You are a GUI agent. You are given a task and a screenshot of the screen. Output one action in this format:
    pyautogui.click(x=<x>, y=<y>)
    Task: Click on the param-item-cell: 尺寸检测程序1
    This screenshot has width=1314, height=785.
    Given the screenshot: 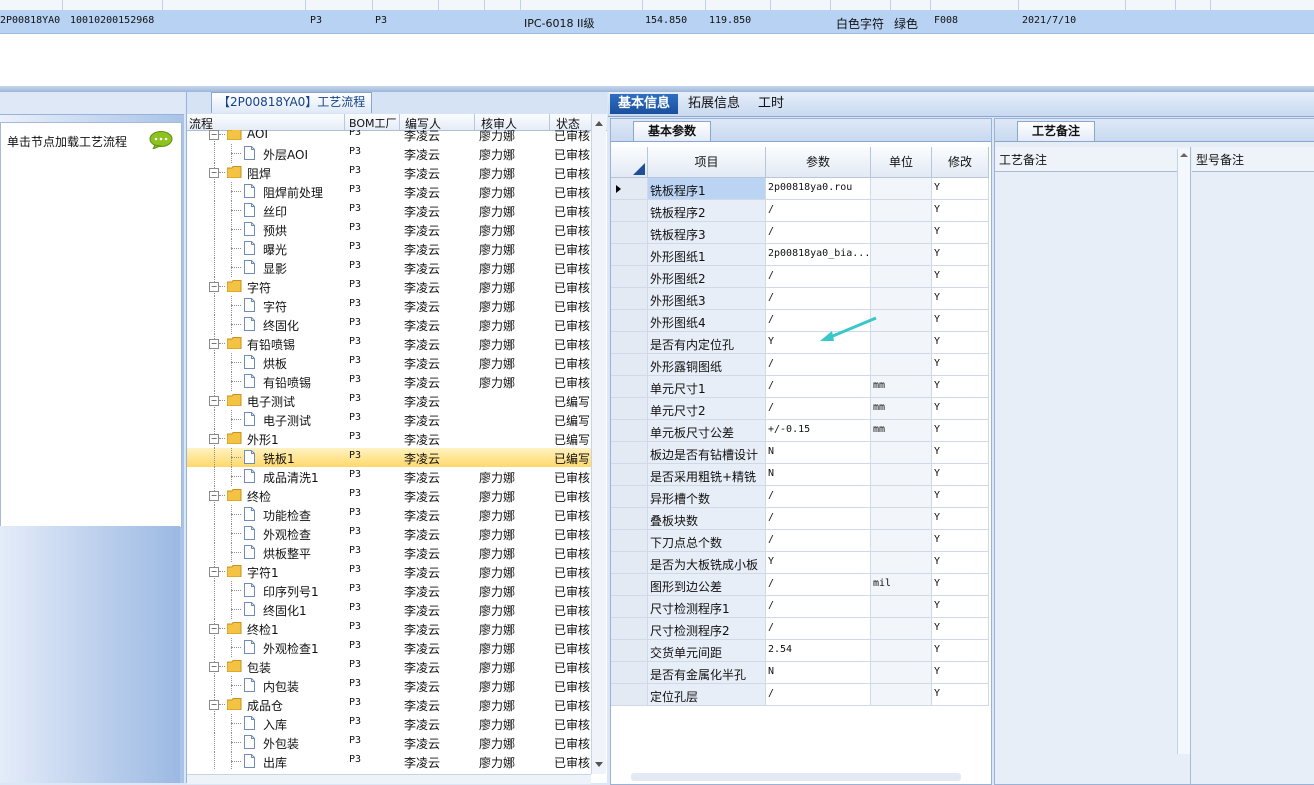 What is the action you would take?
    pyautogui.click(x=707, y=607)
    